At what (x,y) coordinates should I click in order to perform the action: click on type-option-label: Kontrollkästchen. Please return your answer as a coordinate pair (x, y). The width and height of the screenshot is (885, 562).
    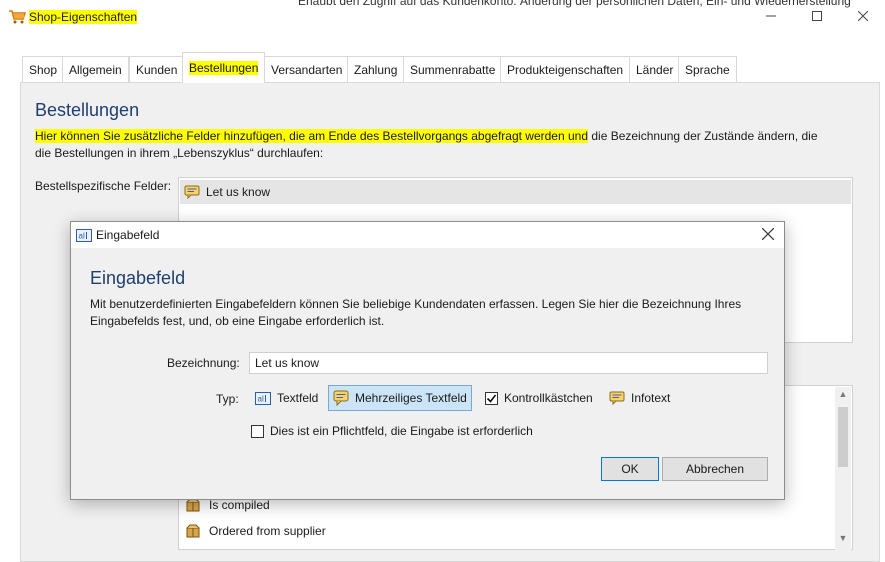
    Looking at the image, I should click on (548, 398).